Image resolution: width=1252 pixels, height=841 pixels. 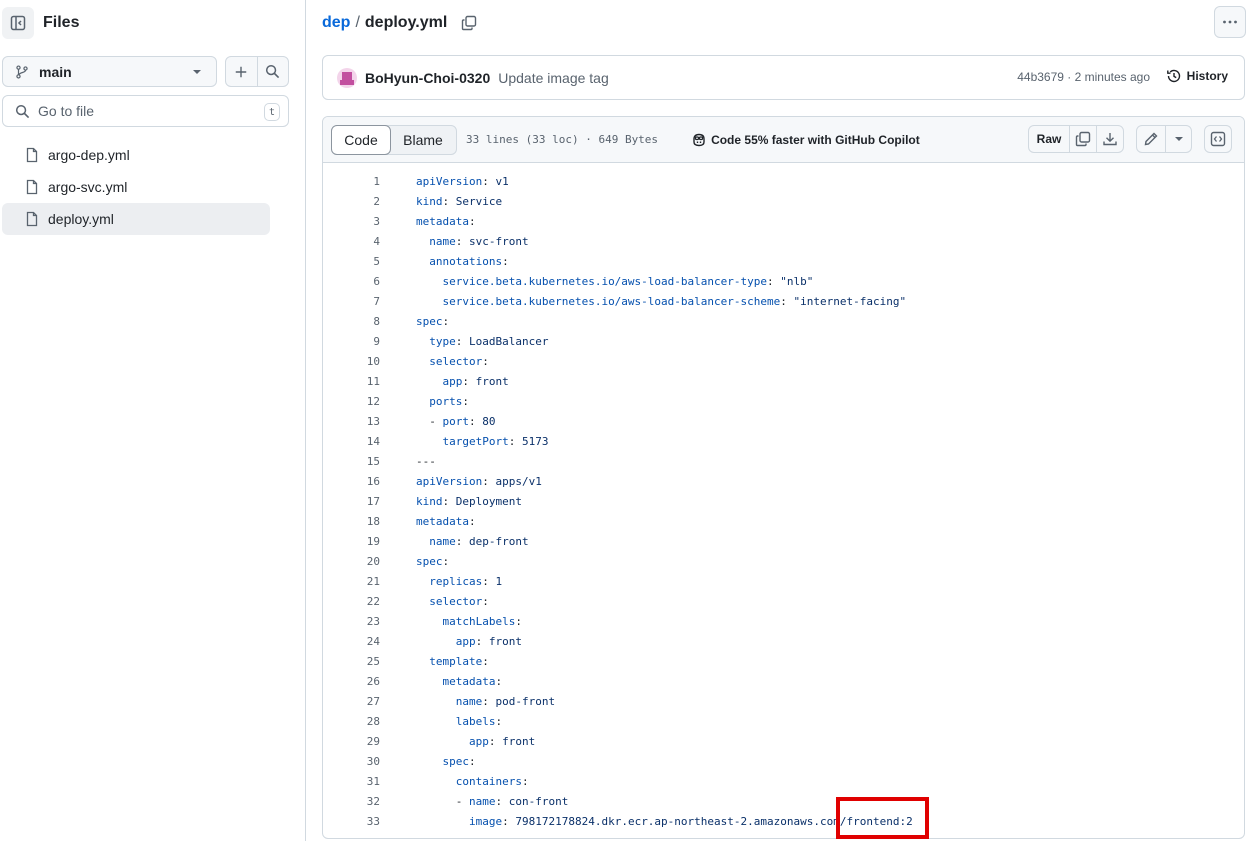 What do you see at coordinates (466, 261) in the screenshot?
I see `yaml-key: annotations` at bounding box center [466, 261].